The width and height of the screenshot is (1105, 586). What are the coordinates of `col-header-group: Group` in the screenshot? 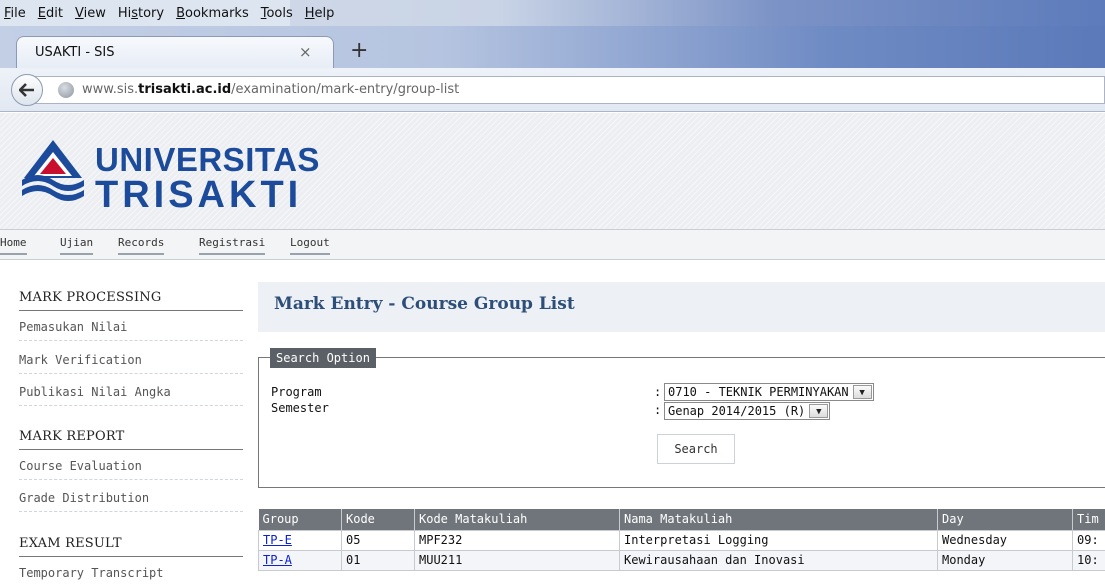 It's located at (300, 519).